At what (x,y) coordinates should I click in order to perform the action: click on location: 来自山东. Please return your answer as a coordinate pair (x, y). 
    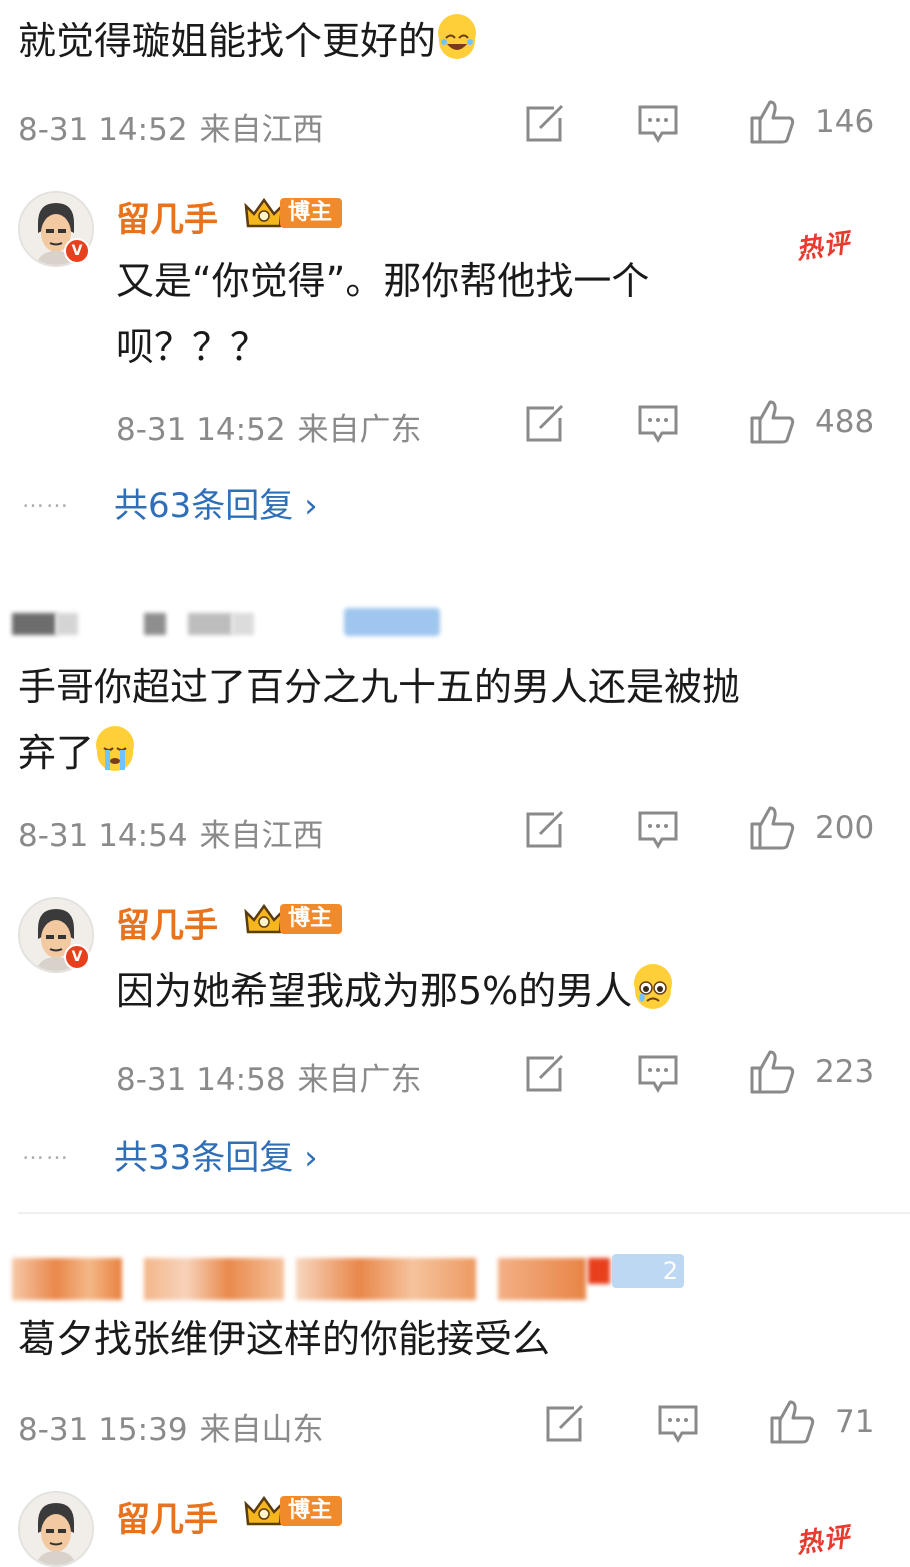
    Looking at the image, I should click on (261, 1430).